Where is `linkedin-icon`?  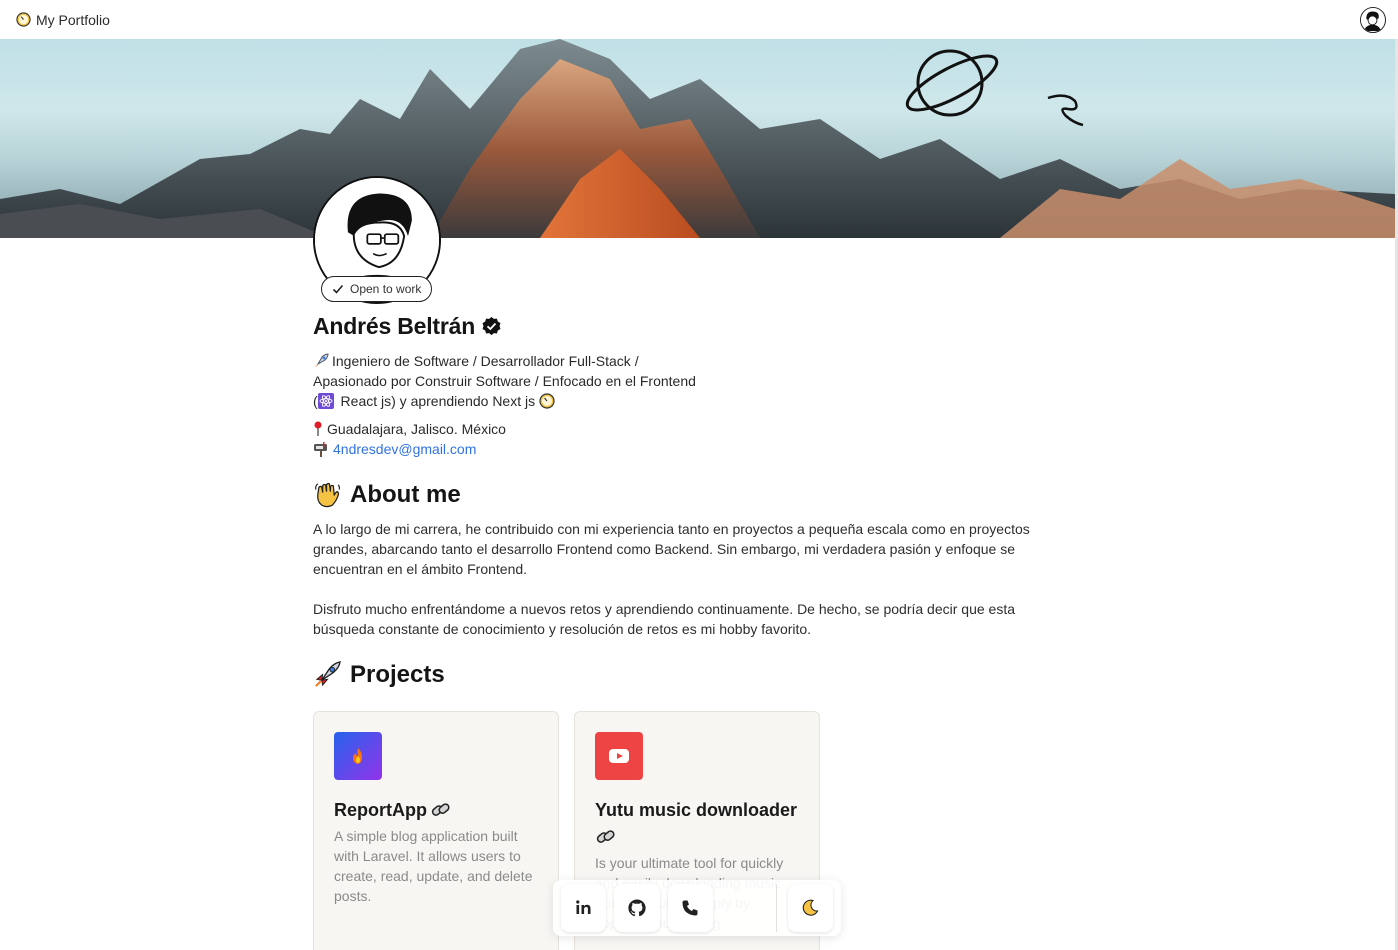 linkedin-icon is located at coordinates (583, 907).